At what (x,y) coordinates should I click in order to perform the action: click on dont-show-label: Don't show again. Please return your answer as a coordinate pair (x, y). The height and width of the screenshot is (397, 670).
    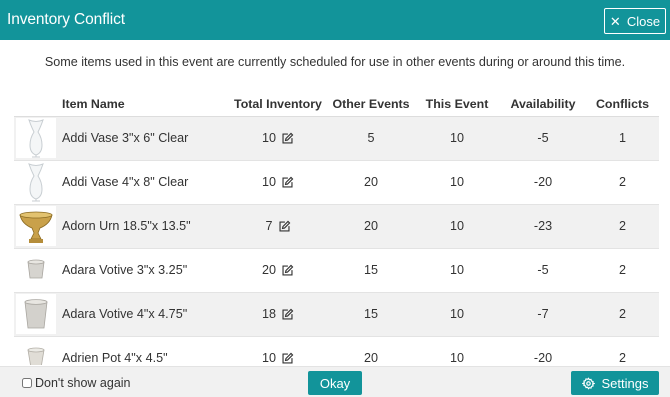
    Looking at the image, I should click on (83, 383).